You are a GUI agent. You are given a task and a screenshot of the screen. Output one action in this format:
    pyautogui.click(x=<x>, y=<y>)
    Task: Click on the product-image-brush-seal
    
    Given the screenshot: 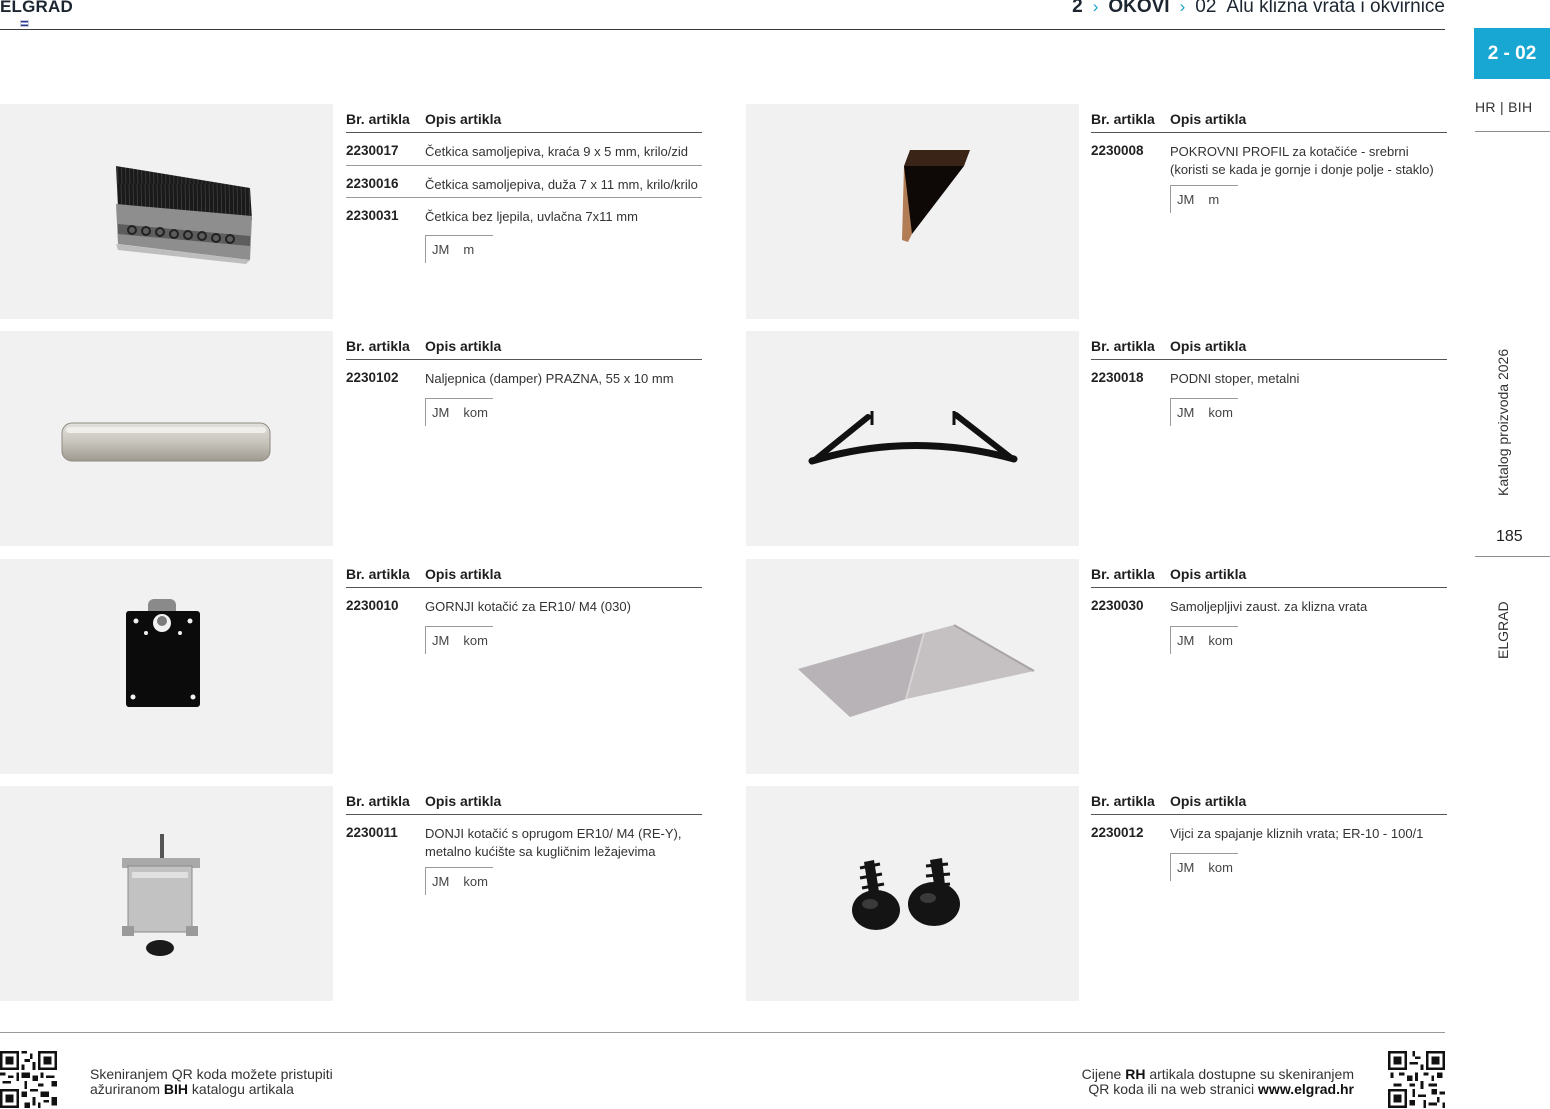 What is the action you would take?
    pyautogui.click(x=166, y=211)
    